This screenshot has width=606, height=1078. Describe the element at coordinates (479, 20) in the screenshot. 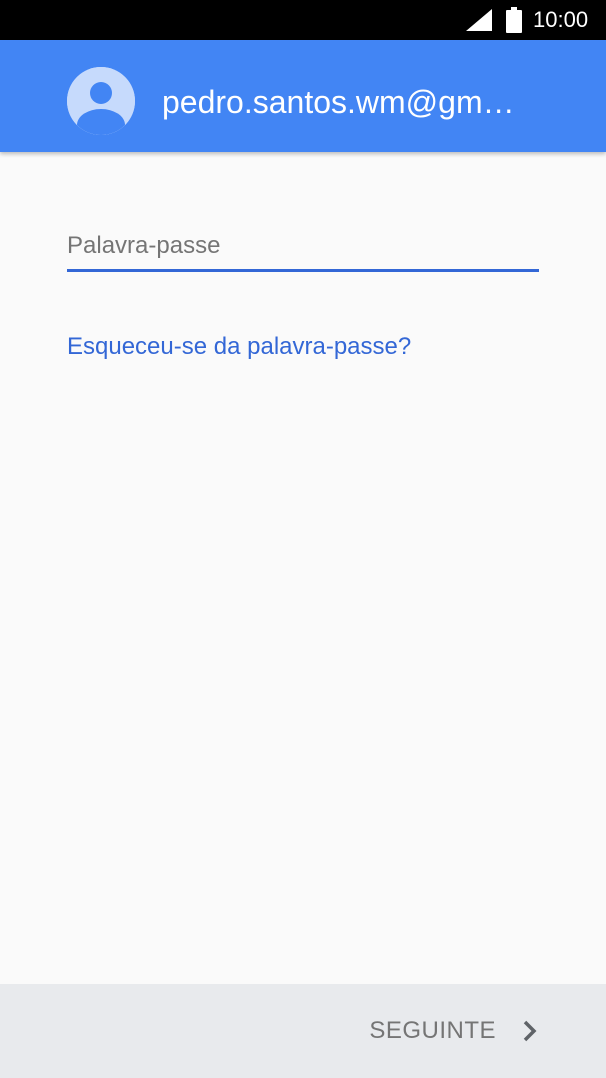

I see `signal-icon` at that location.